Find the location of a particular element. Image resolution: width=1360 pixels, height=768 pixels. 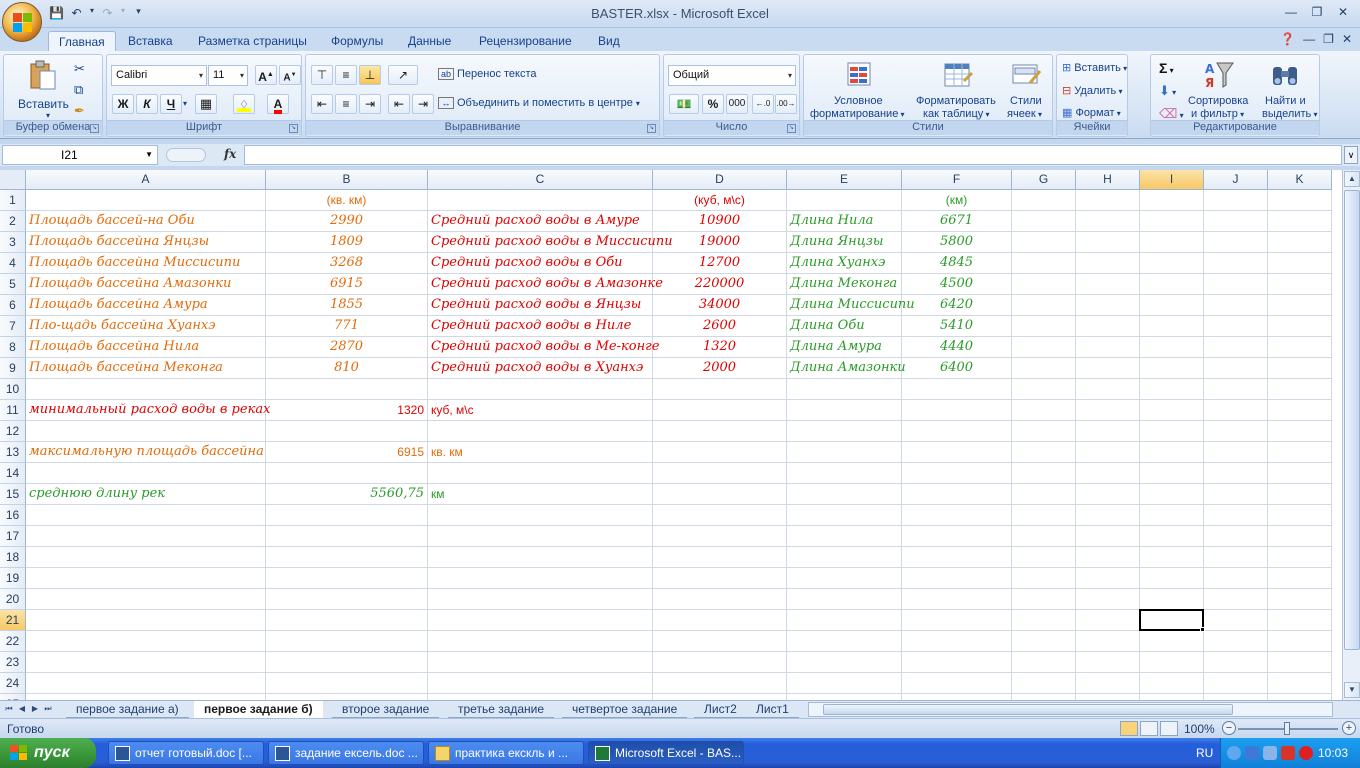

row-header-14: 14 is located at coordinates (13, 473).